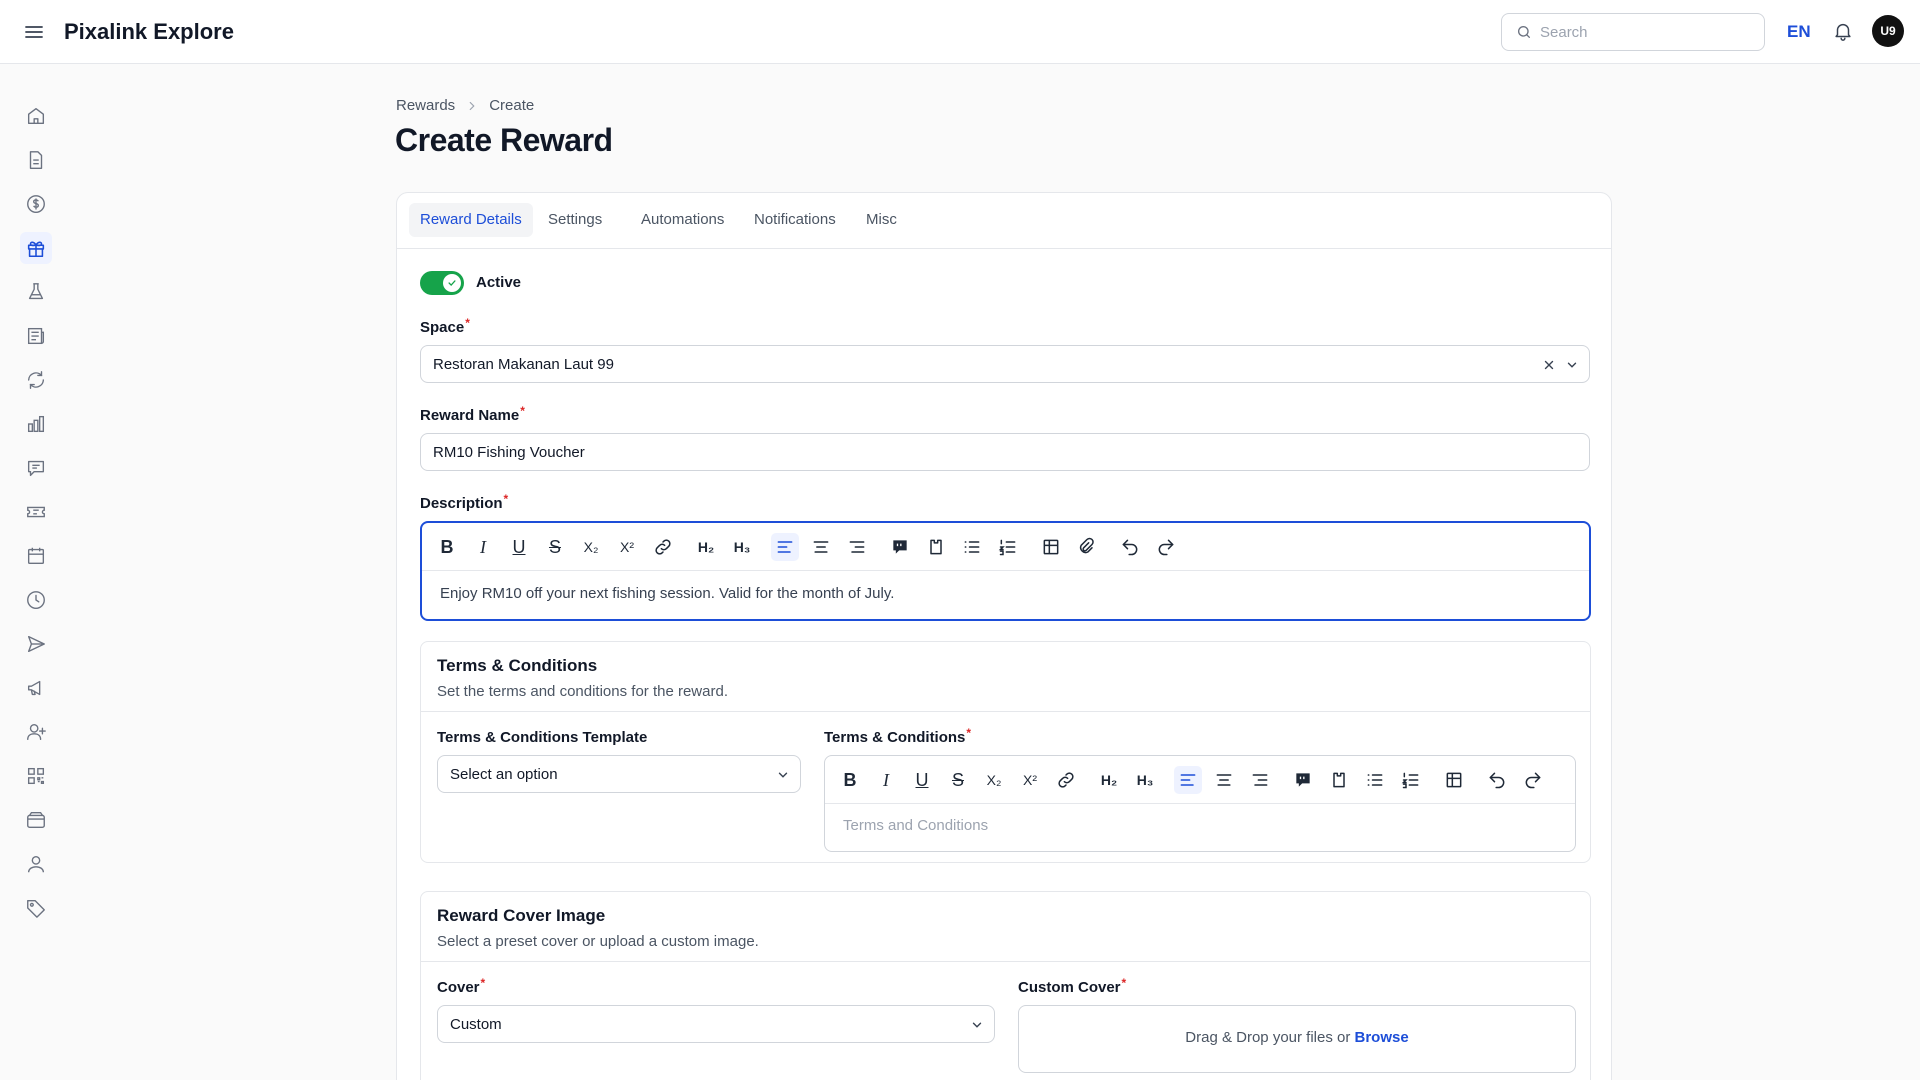  Describe the element at coordinates (1888, 31) in the screenshot. I see `avatar: U9` at that location.